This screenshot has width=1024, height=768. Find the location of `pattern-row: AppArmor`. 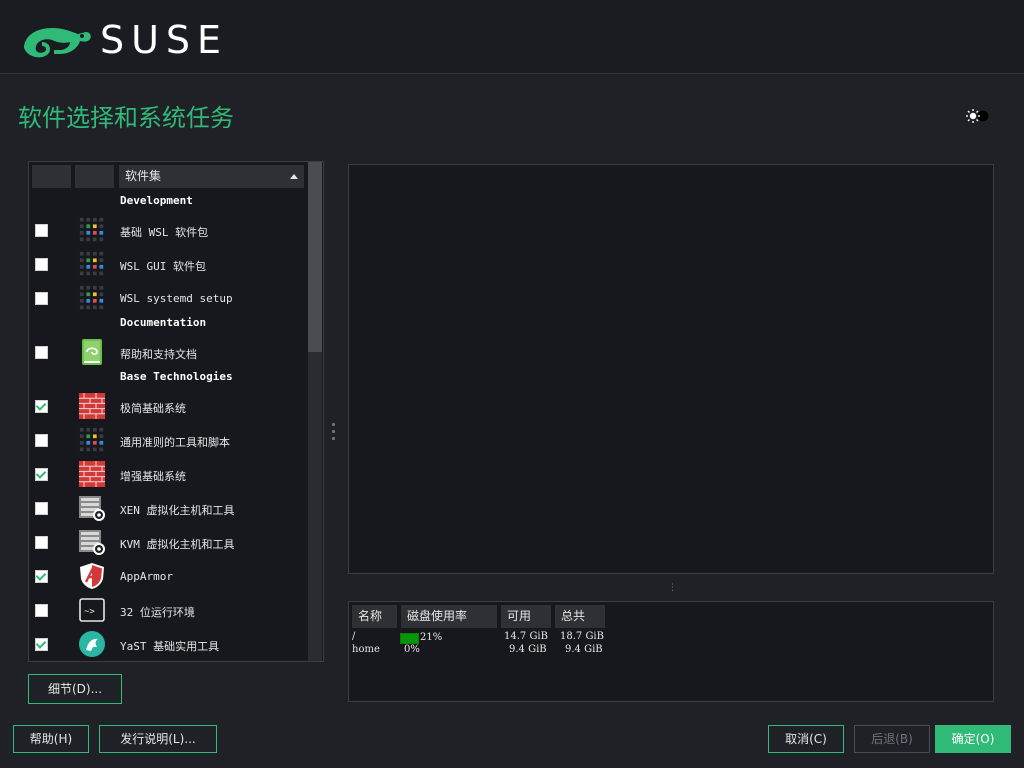

pattern-row: AppArmor is located at coordinates (167, 576).